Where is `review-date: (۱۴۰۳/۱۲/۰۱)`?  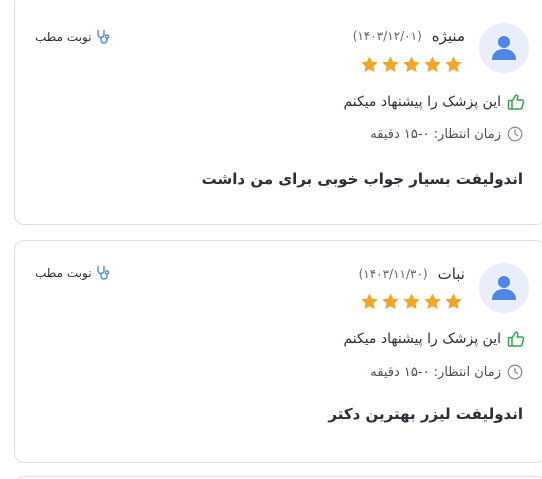
review-date: (۱۴۰۳/۱۲/۰۱) is located at coordinates (387, 36).